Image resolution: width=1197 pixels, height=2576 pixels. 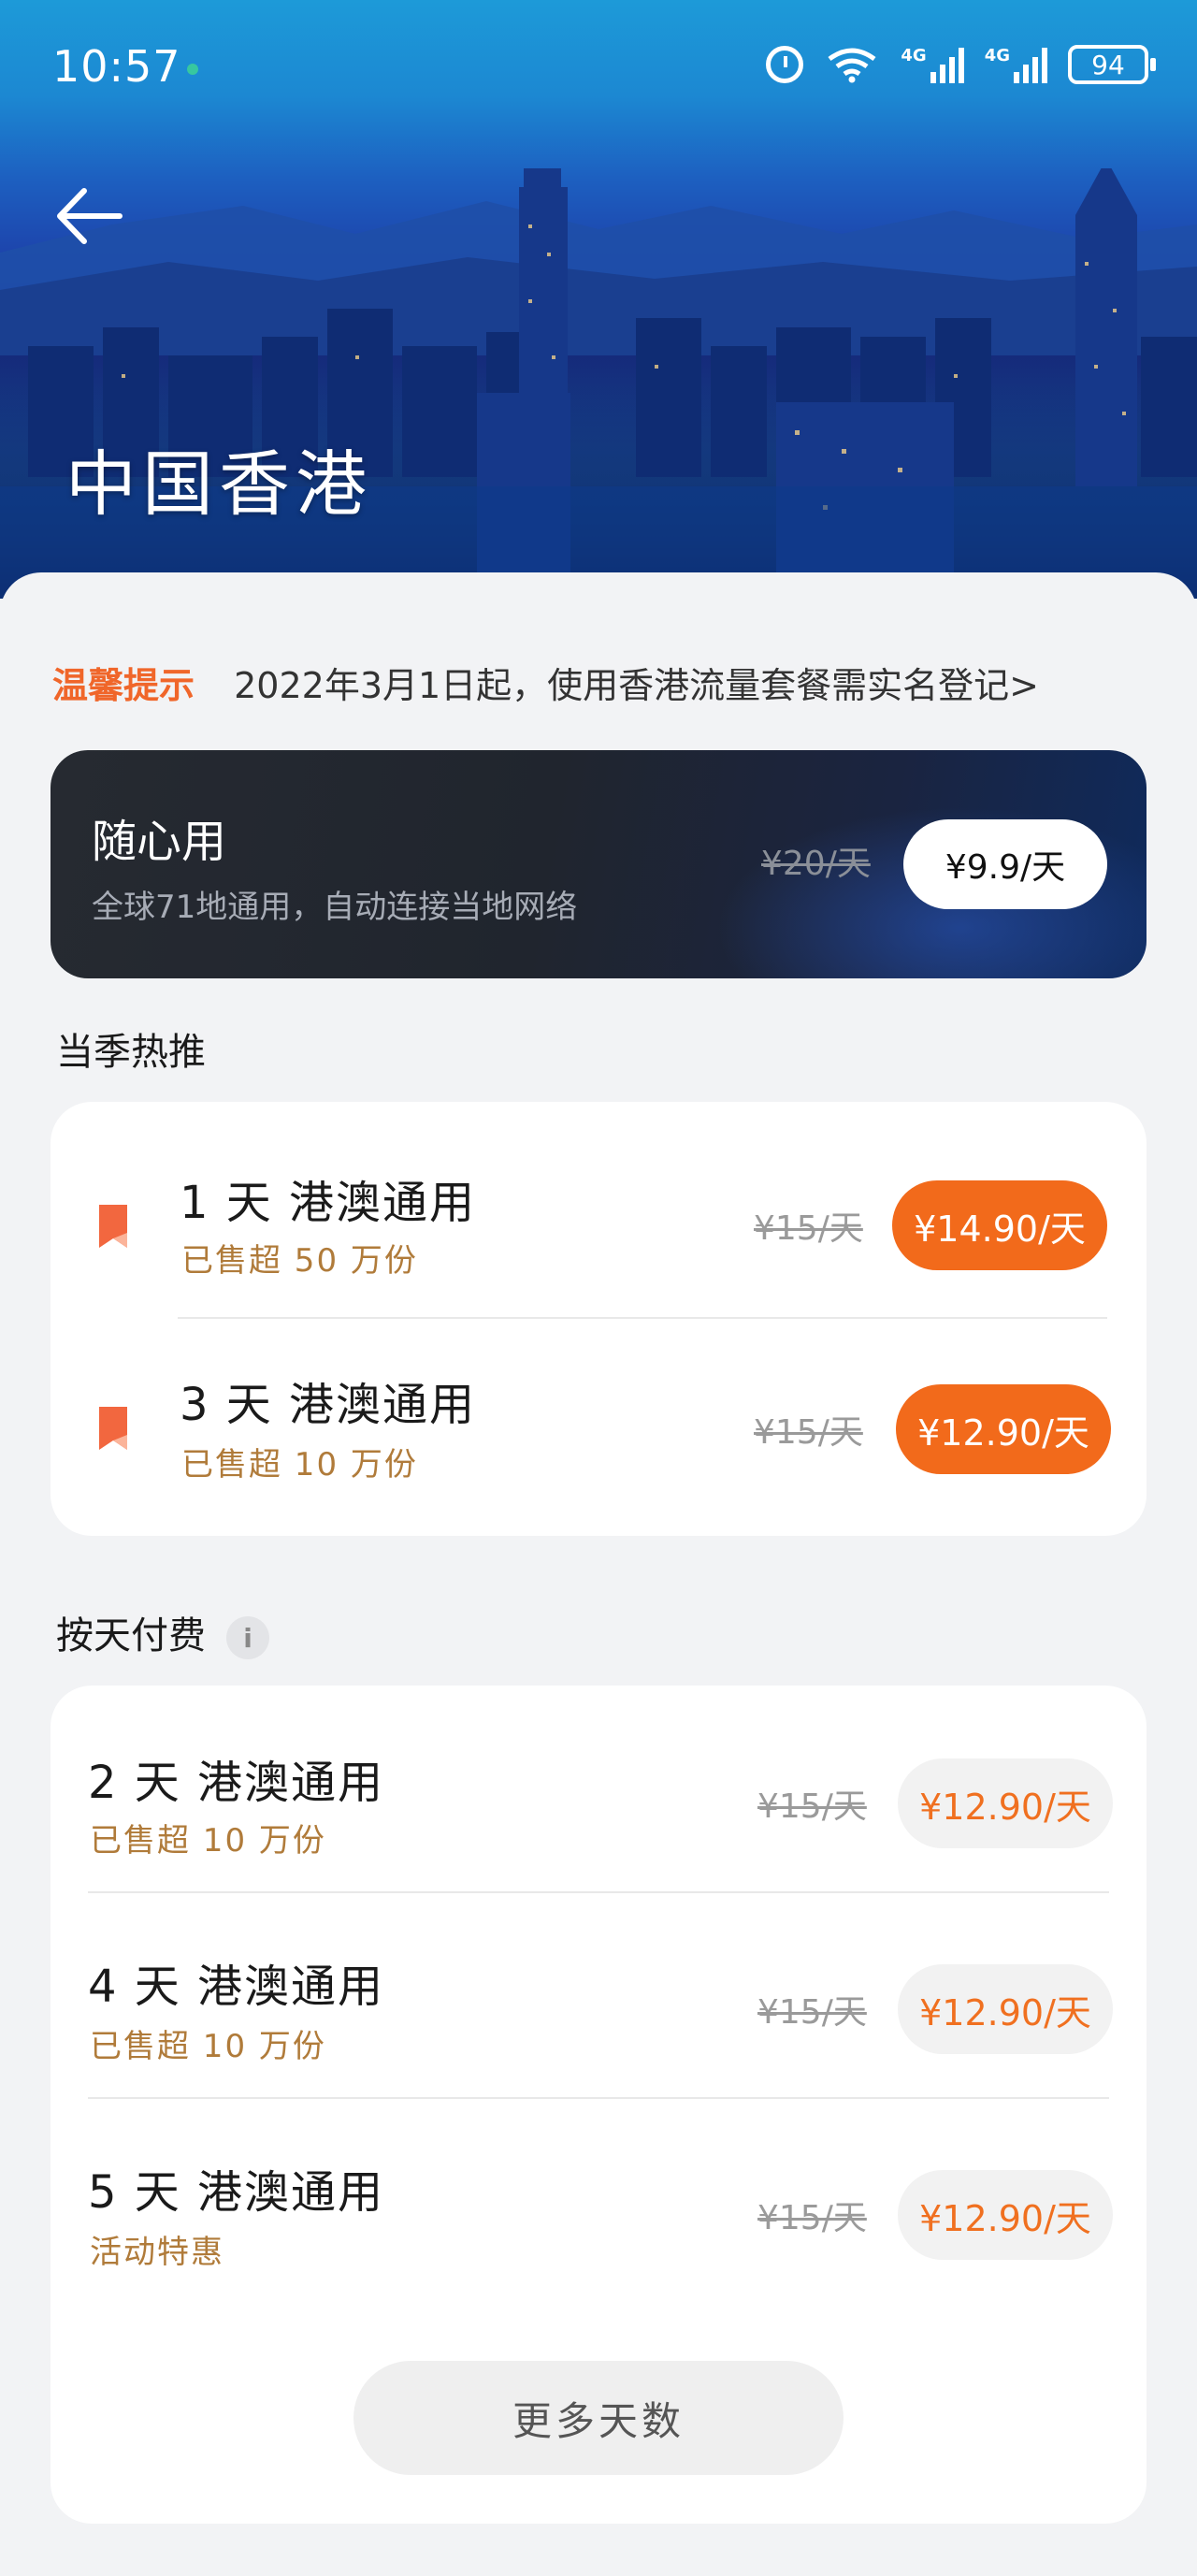 I want to click on notice-banner: 温馨提示 2022年3月1日起，使用香港流量套餐需实名登记>, so click(x=545, y=682).